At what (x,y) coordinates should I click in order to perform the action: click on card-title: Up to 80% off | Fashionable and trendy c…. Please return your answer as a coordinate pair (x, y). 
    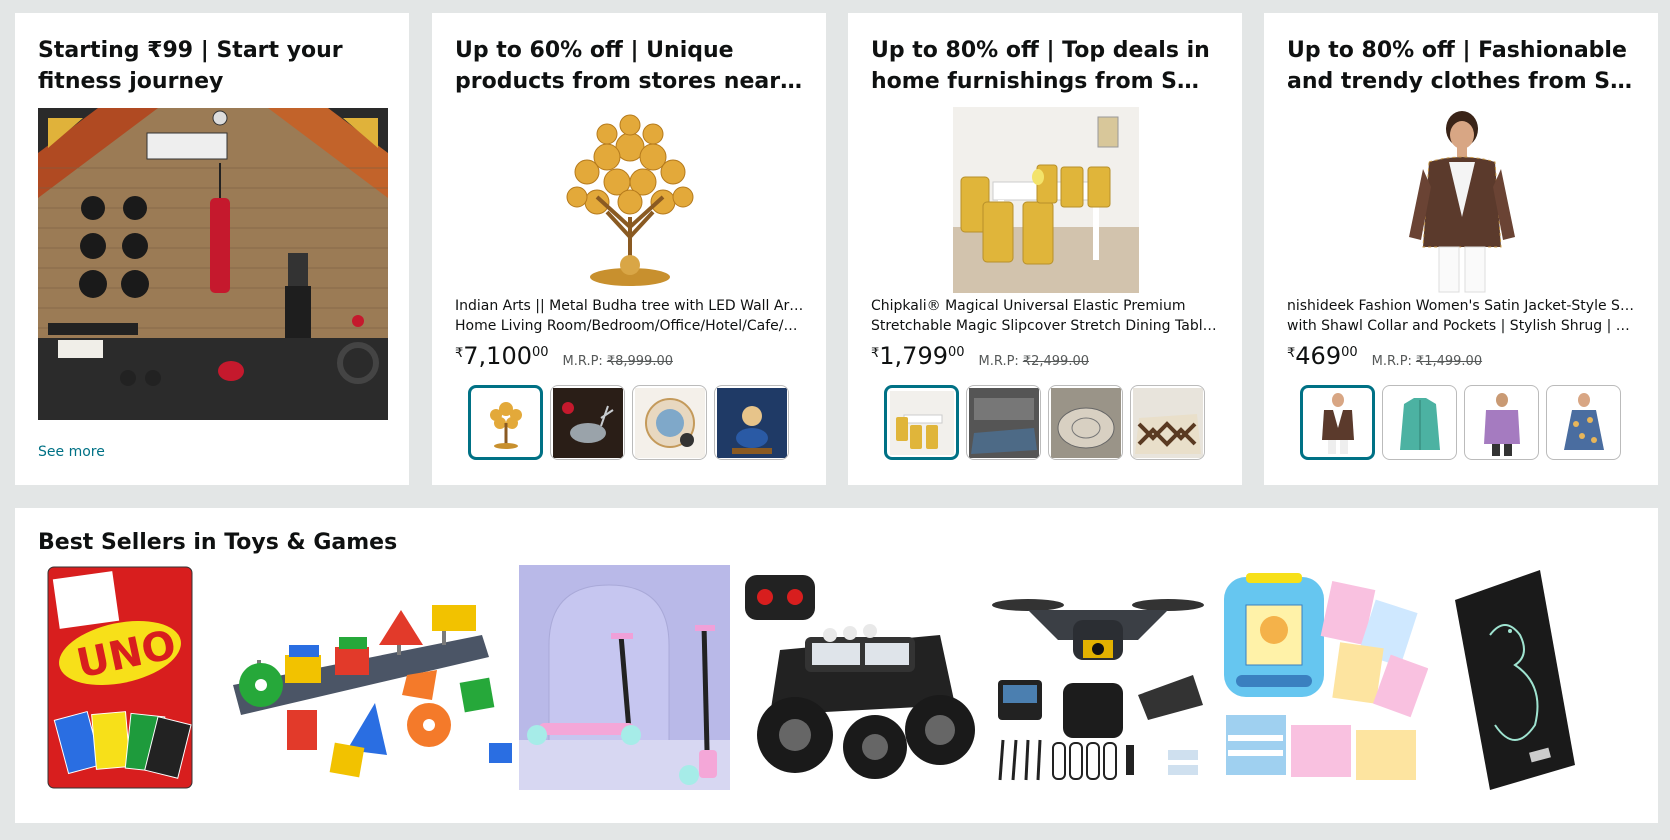
    Looking at the image, I should click on (1462, 66).